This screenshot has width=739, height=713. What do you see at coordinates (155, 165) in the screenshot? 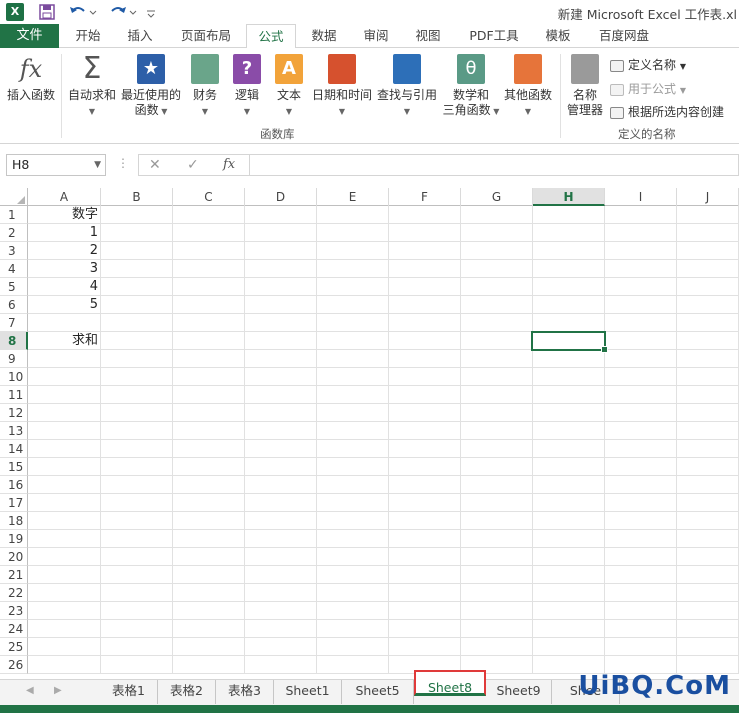
I see `cancel-icon: ✕` at bounding box center [155, 165].